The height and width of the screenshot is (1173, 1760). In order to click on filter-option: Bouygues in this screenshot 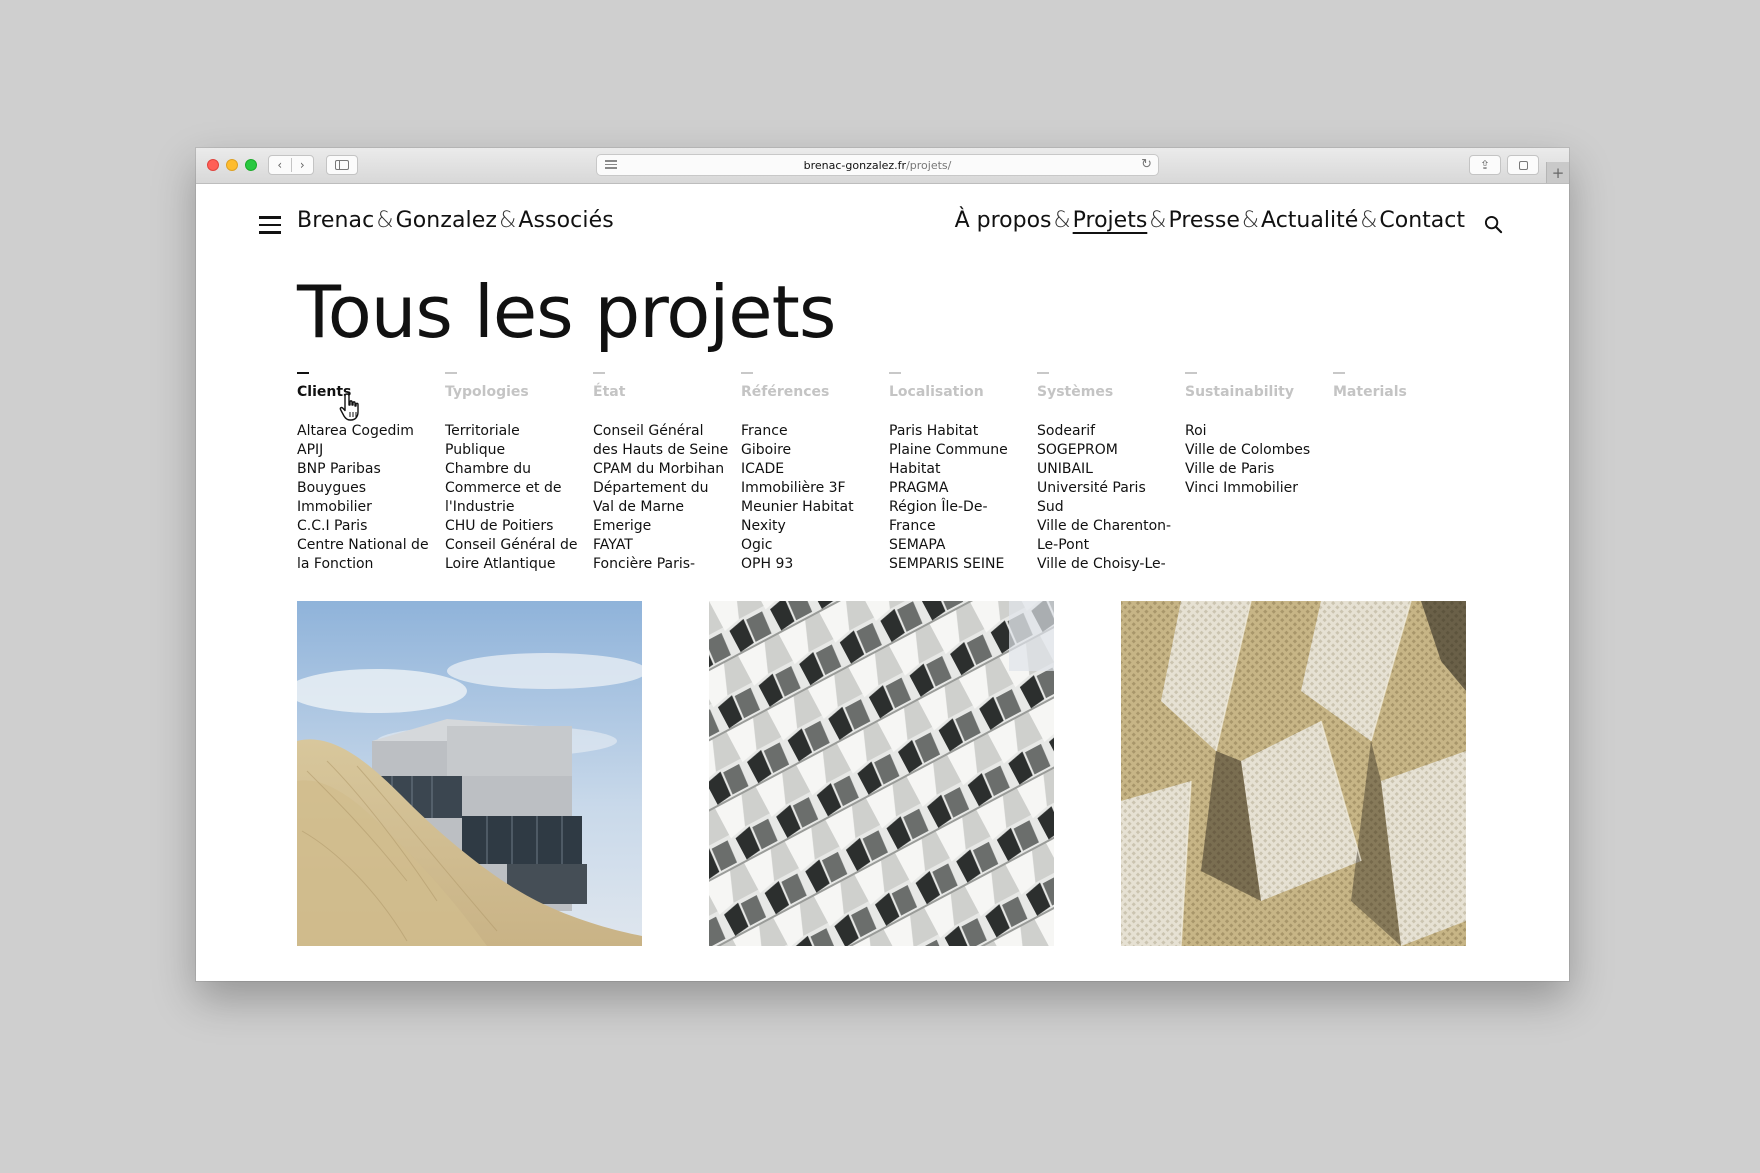, I will do `click(367, 488)`.